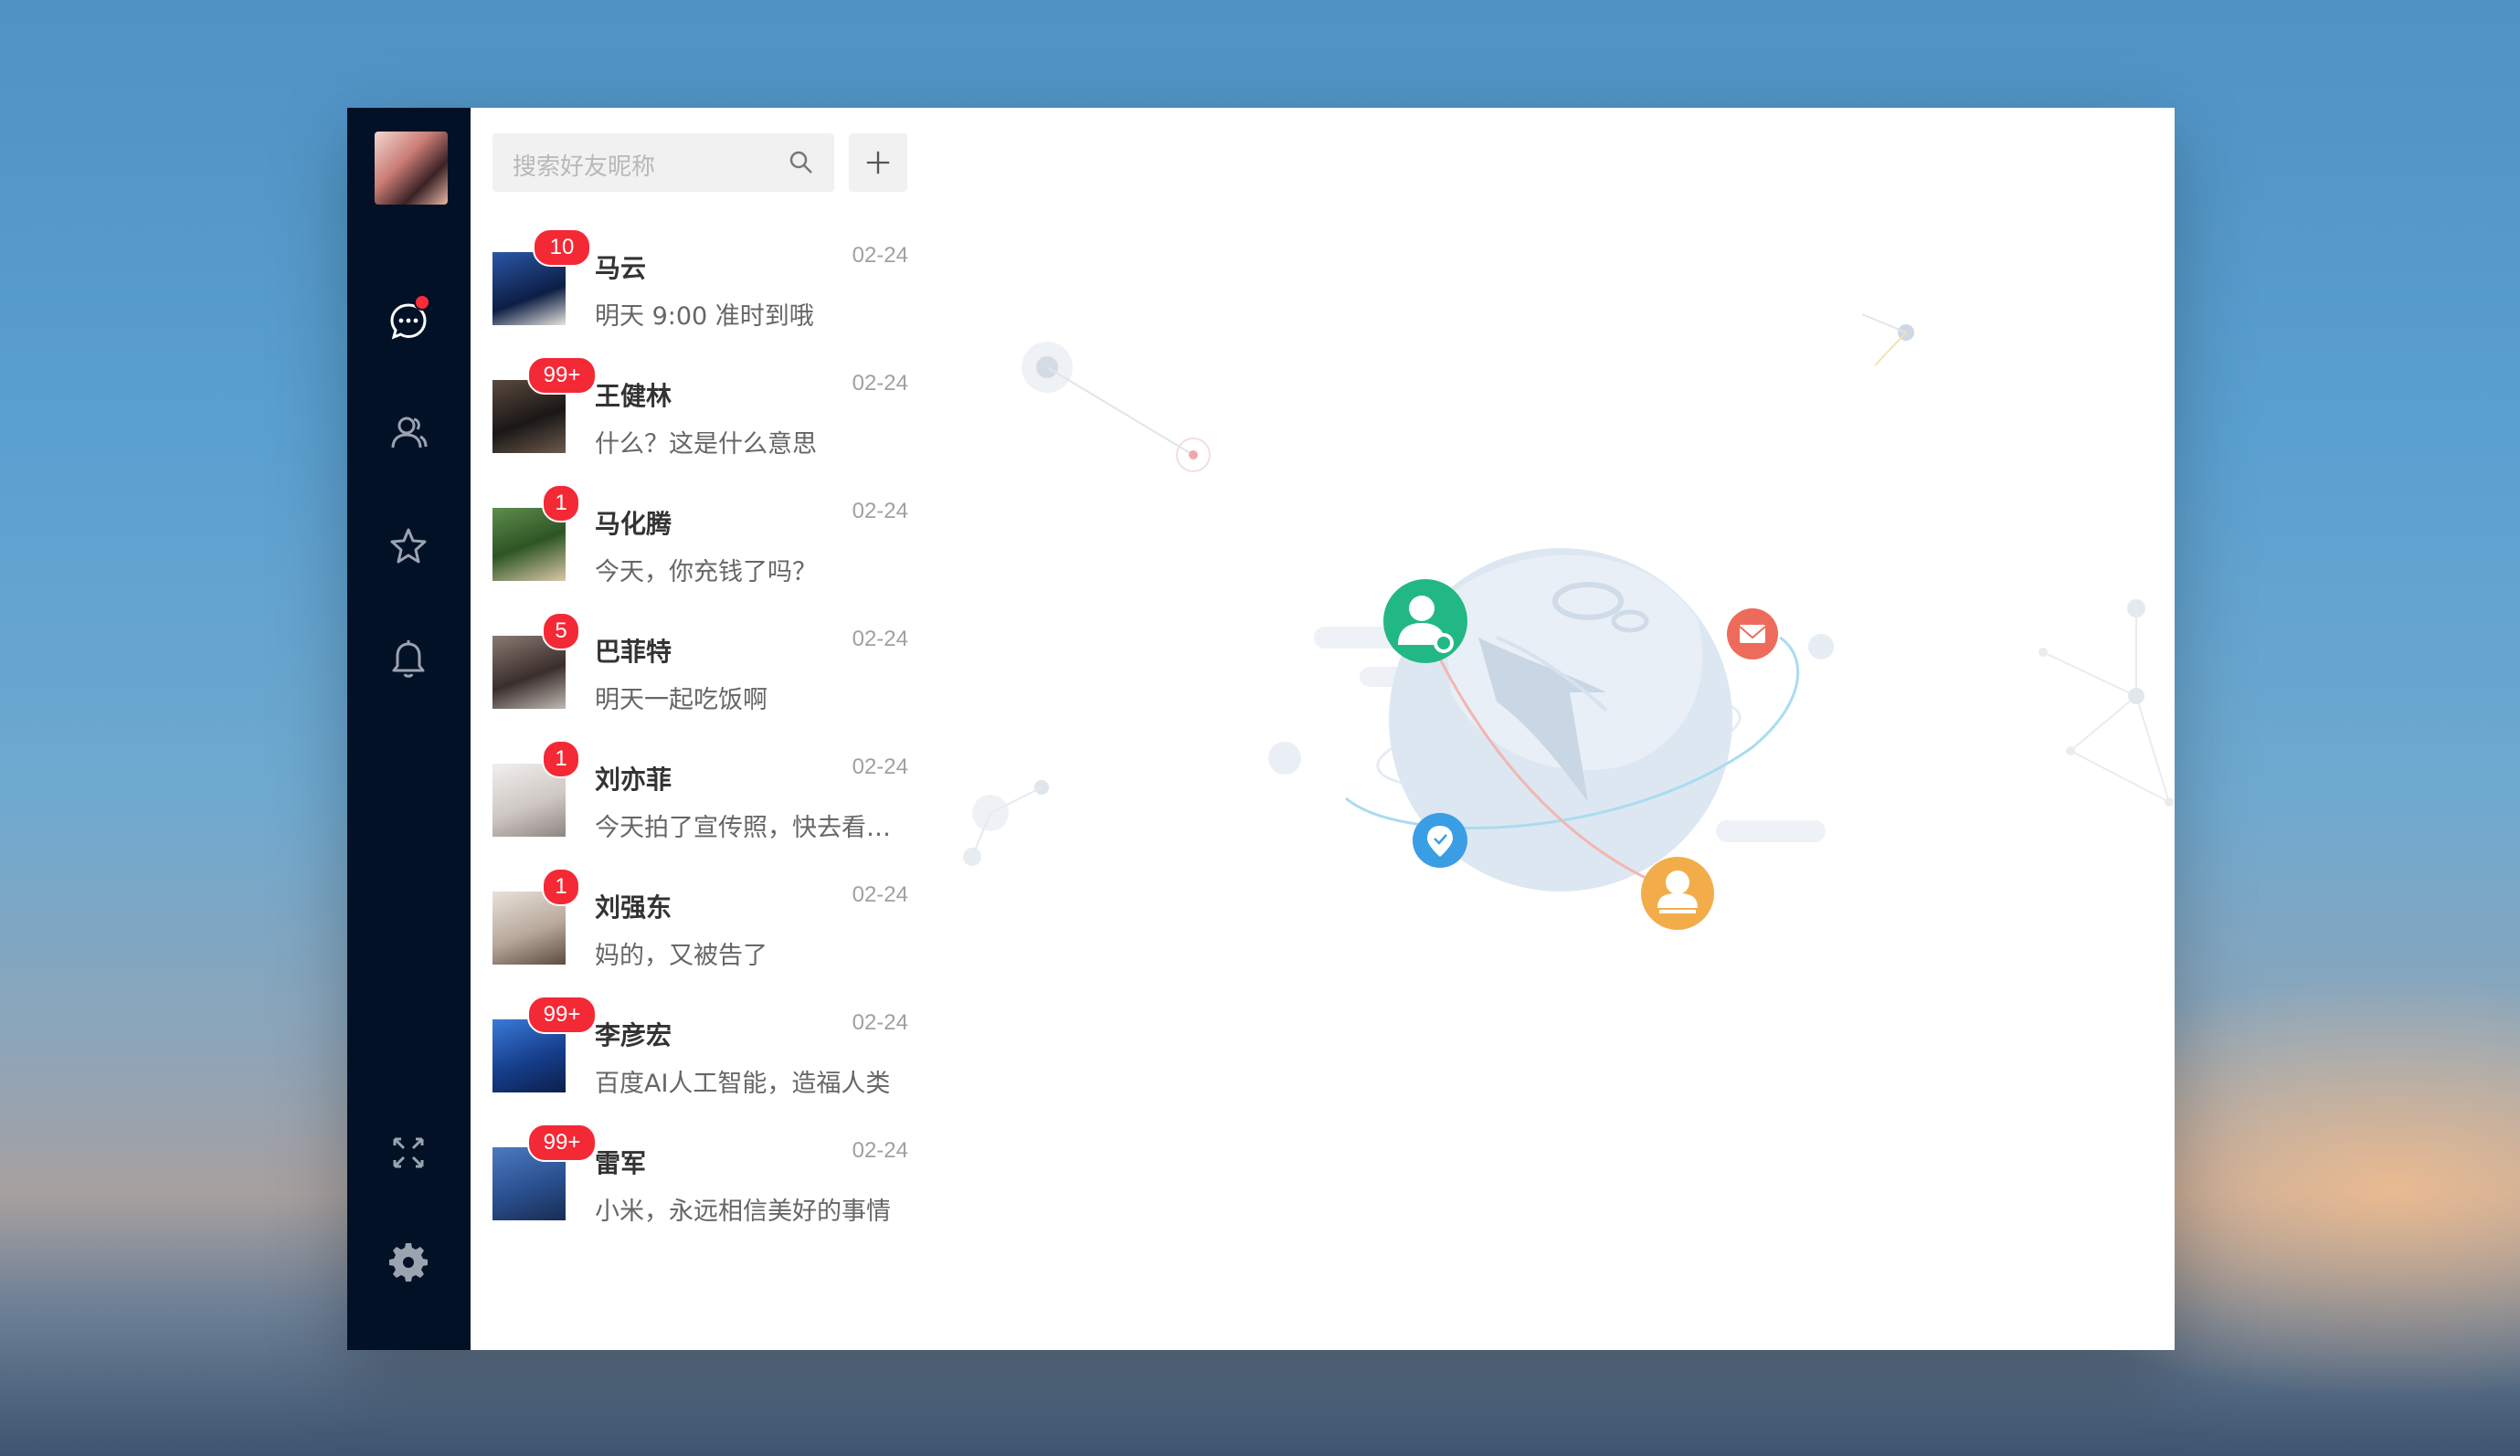 Image resolution: width=2520 pixels, height=1456 pixels. What do you see at coordinates (633, 1035) in the screenshot?
I see `contact-name: 李彦宏` at bounding box center [633, 1035].